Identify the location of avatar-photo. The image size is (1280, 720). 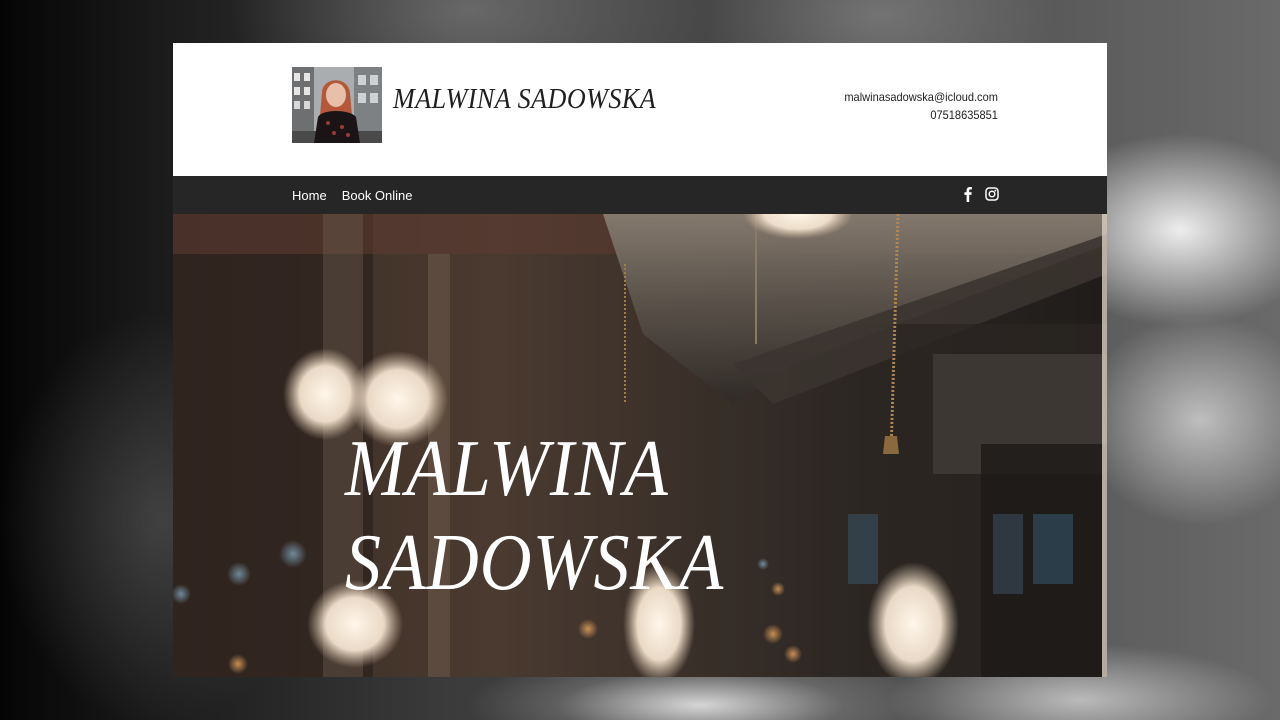
(337, 105).